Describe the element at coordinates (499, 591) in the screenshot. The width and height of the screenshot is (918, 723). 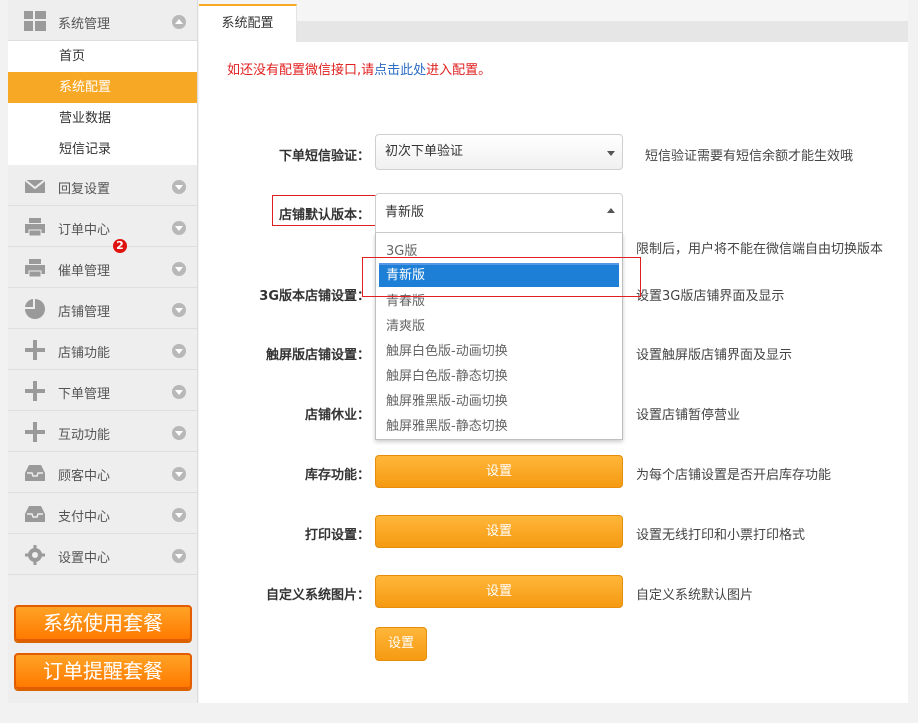
I see `custom-images-button: 设置` at that location.